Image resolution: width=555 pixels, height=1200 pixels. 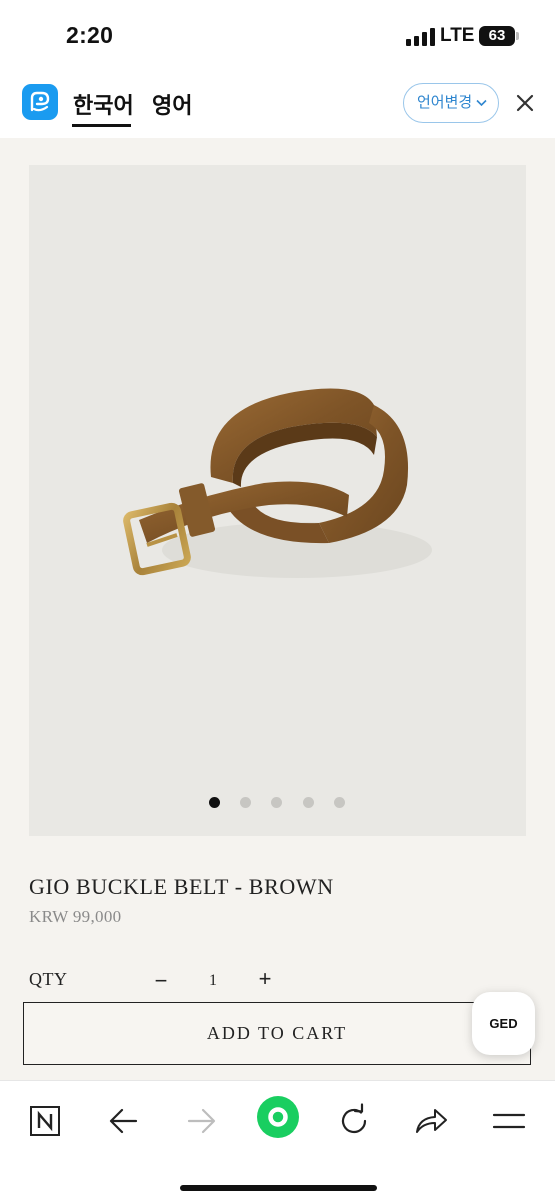 I want to click on back-arrow-icon, so click(x=124, y=1121).